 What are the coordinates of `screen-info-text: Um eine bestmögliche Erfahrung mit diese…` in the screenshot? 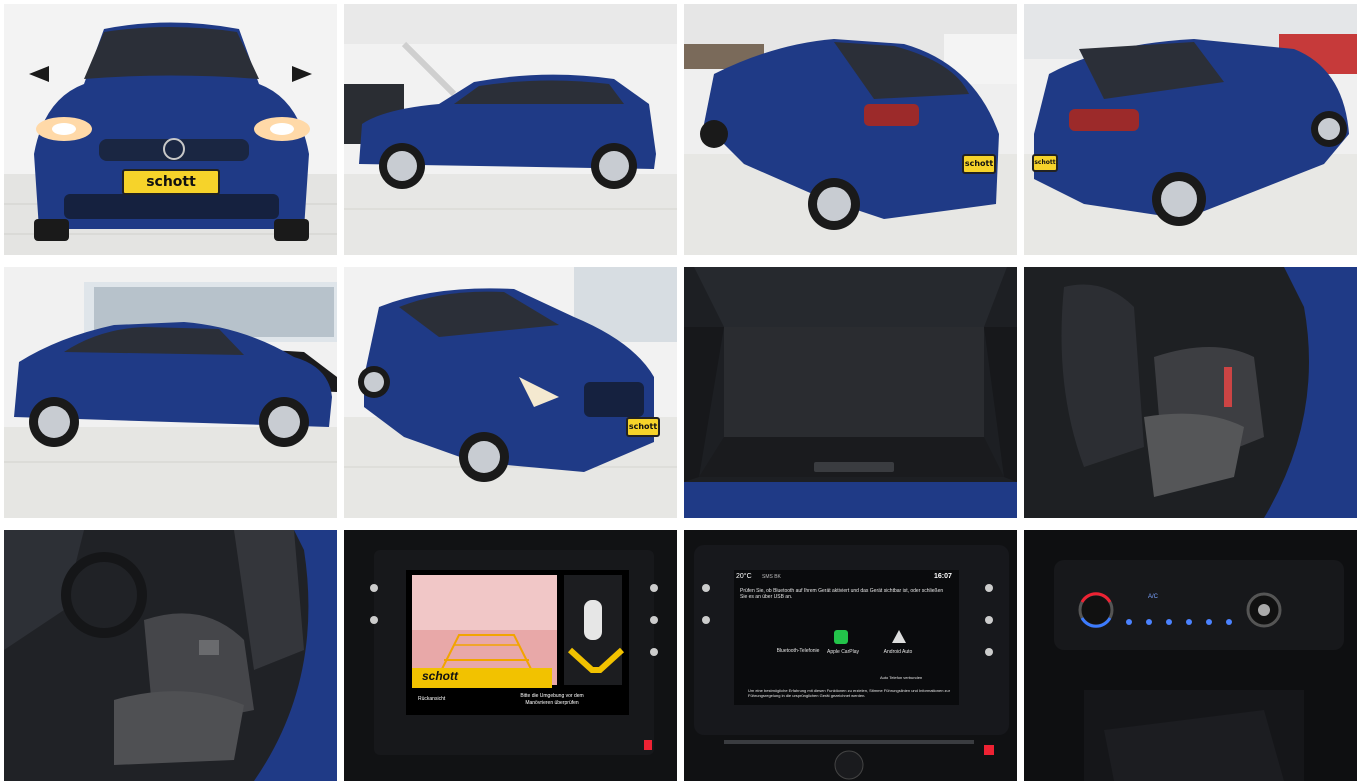 It's located at (849, 693).